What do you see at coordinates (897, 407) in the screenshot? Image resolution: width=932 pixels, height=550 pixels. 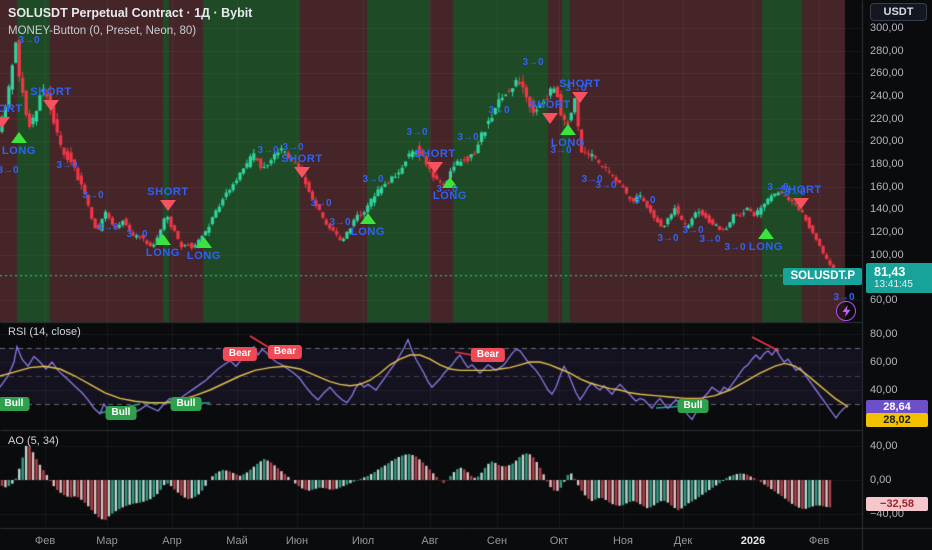 I see `rsi-value-tag: 28,64` at bounding box center [897, 407].